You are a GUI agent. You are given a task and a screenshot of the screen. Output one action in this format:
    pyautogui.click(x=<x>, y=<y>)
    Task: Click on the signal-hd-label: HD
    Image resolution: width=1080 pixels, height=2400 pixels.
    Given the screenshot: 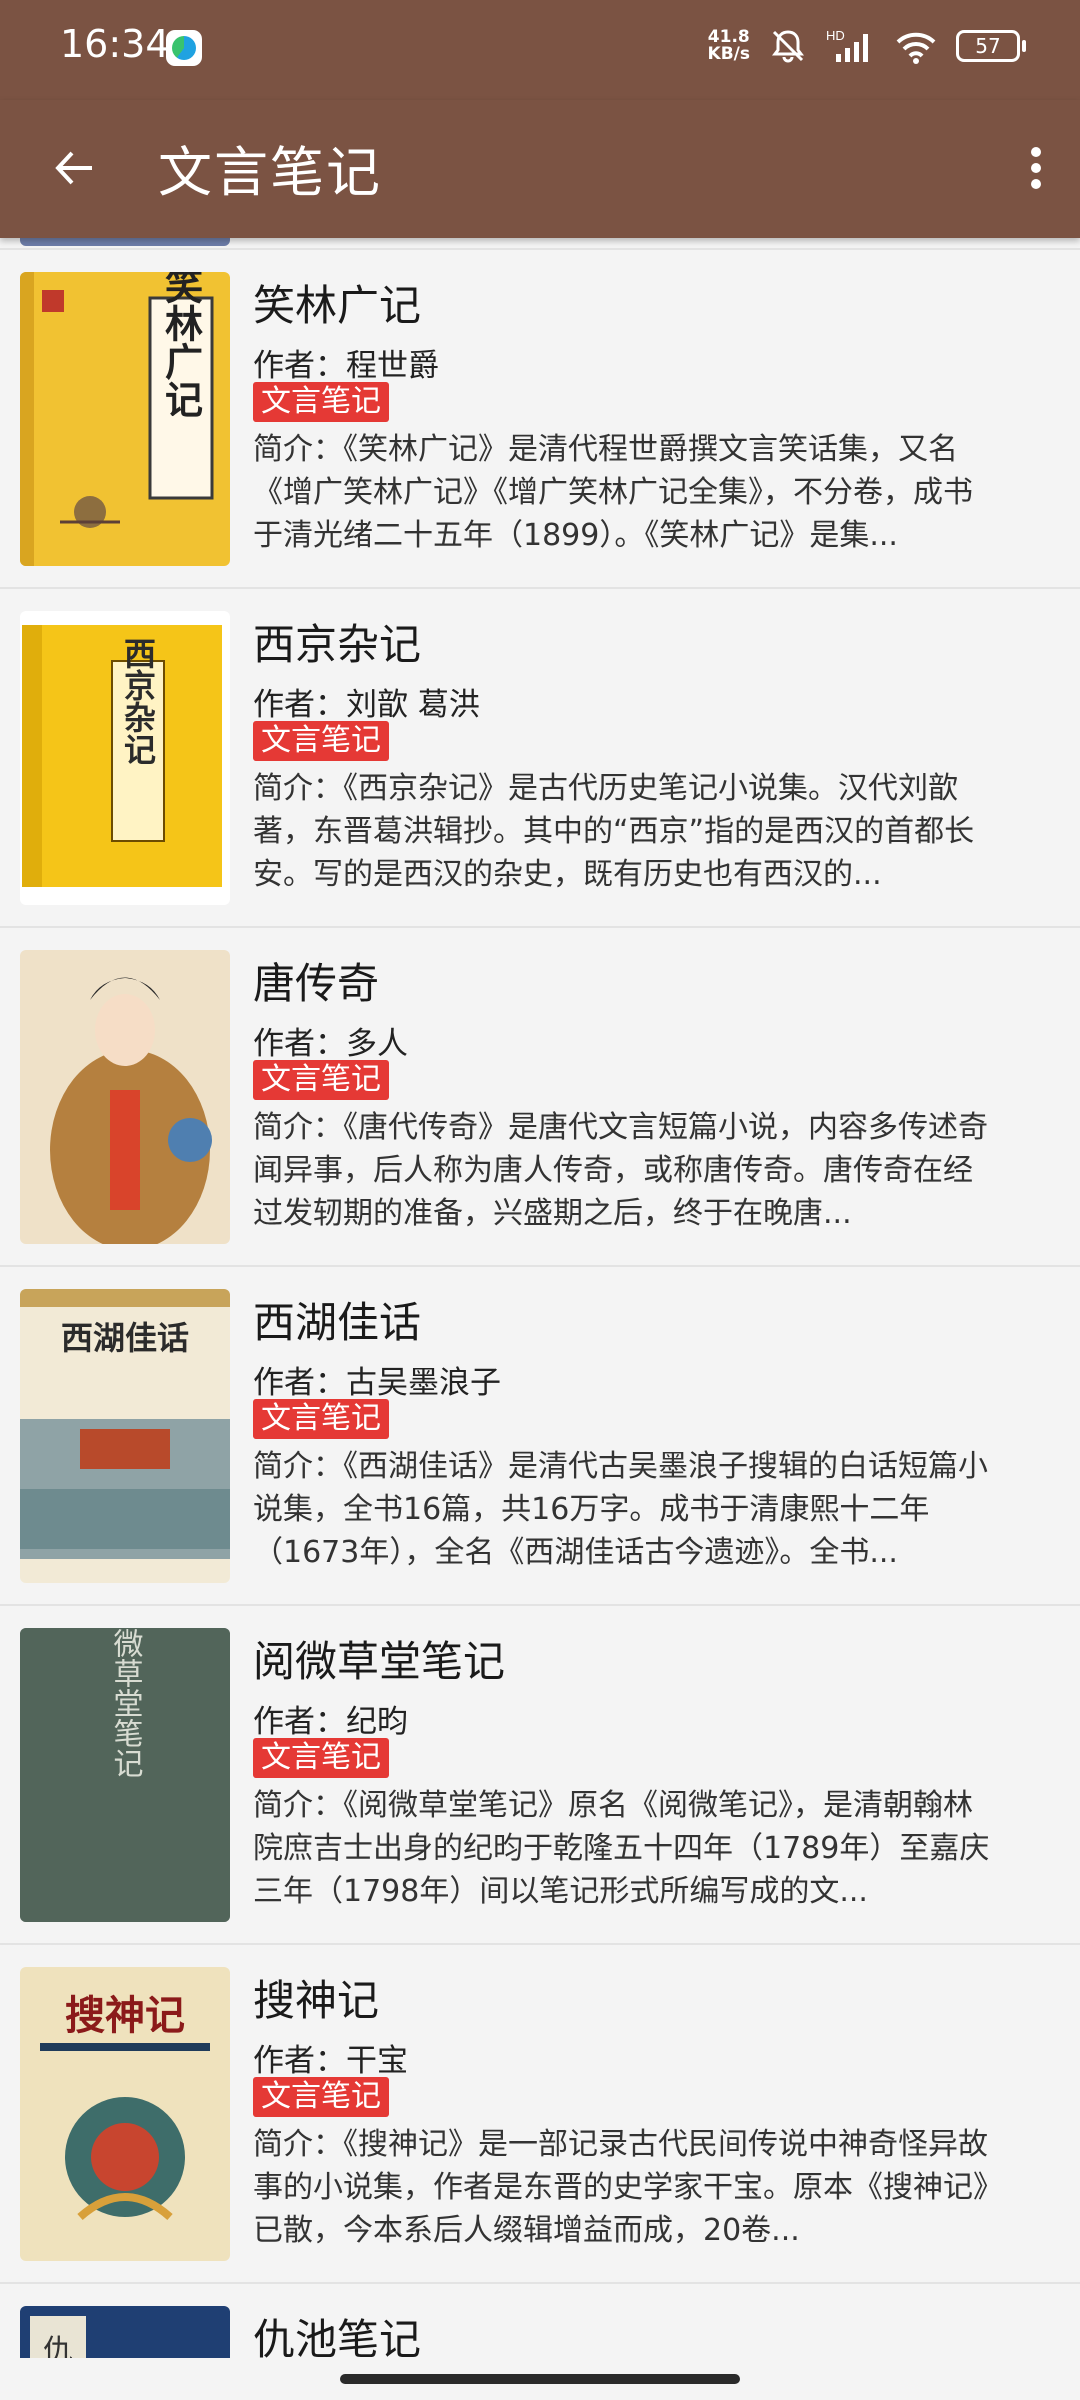 What is the action you would take?
    pyautogui.click(x=835, y=35)
    